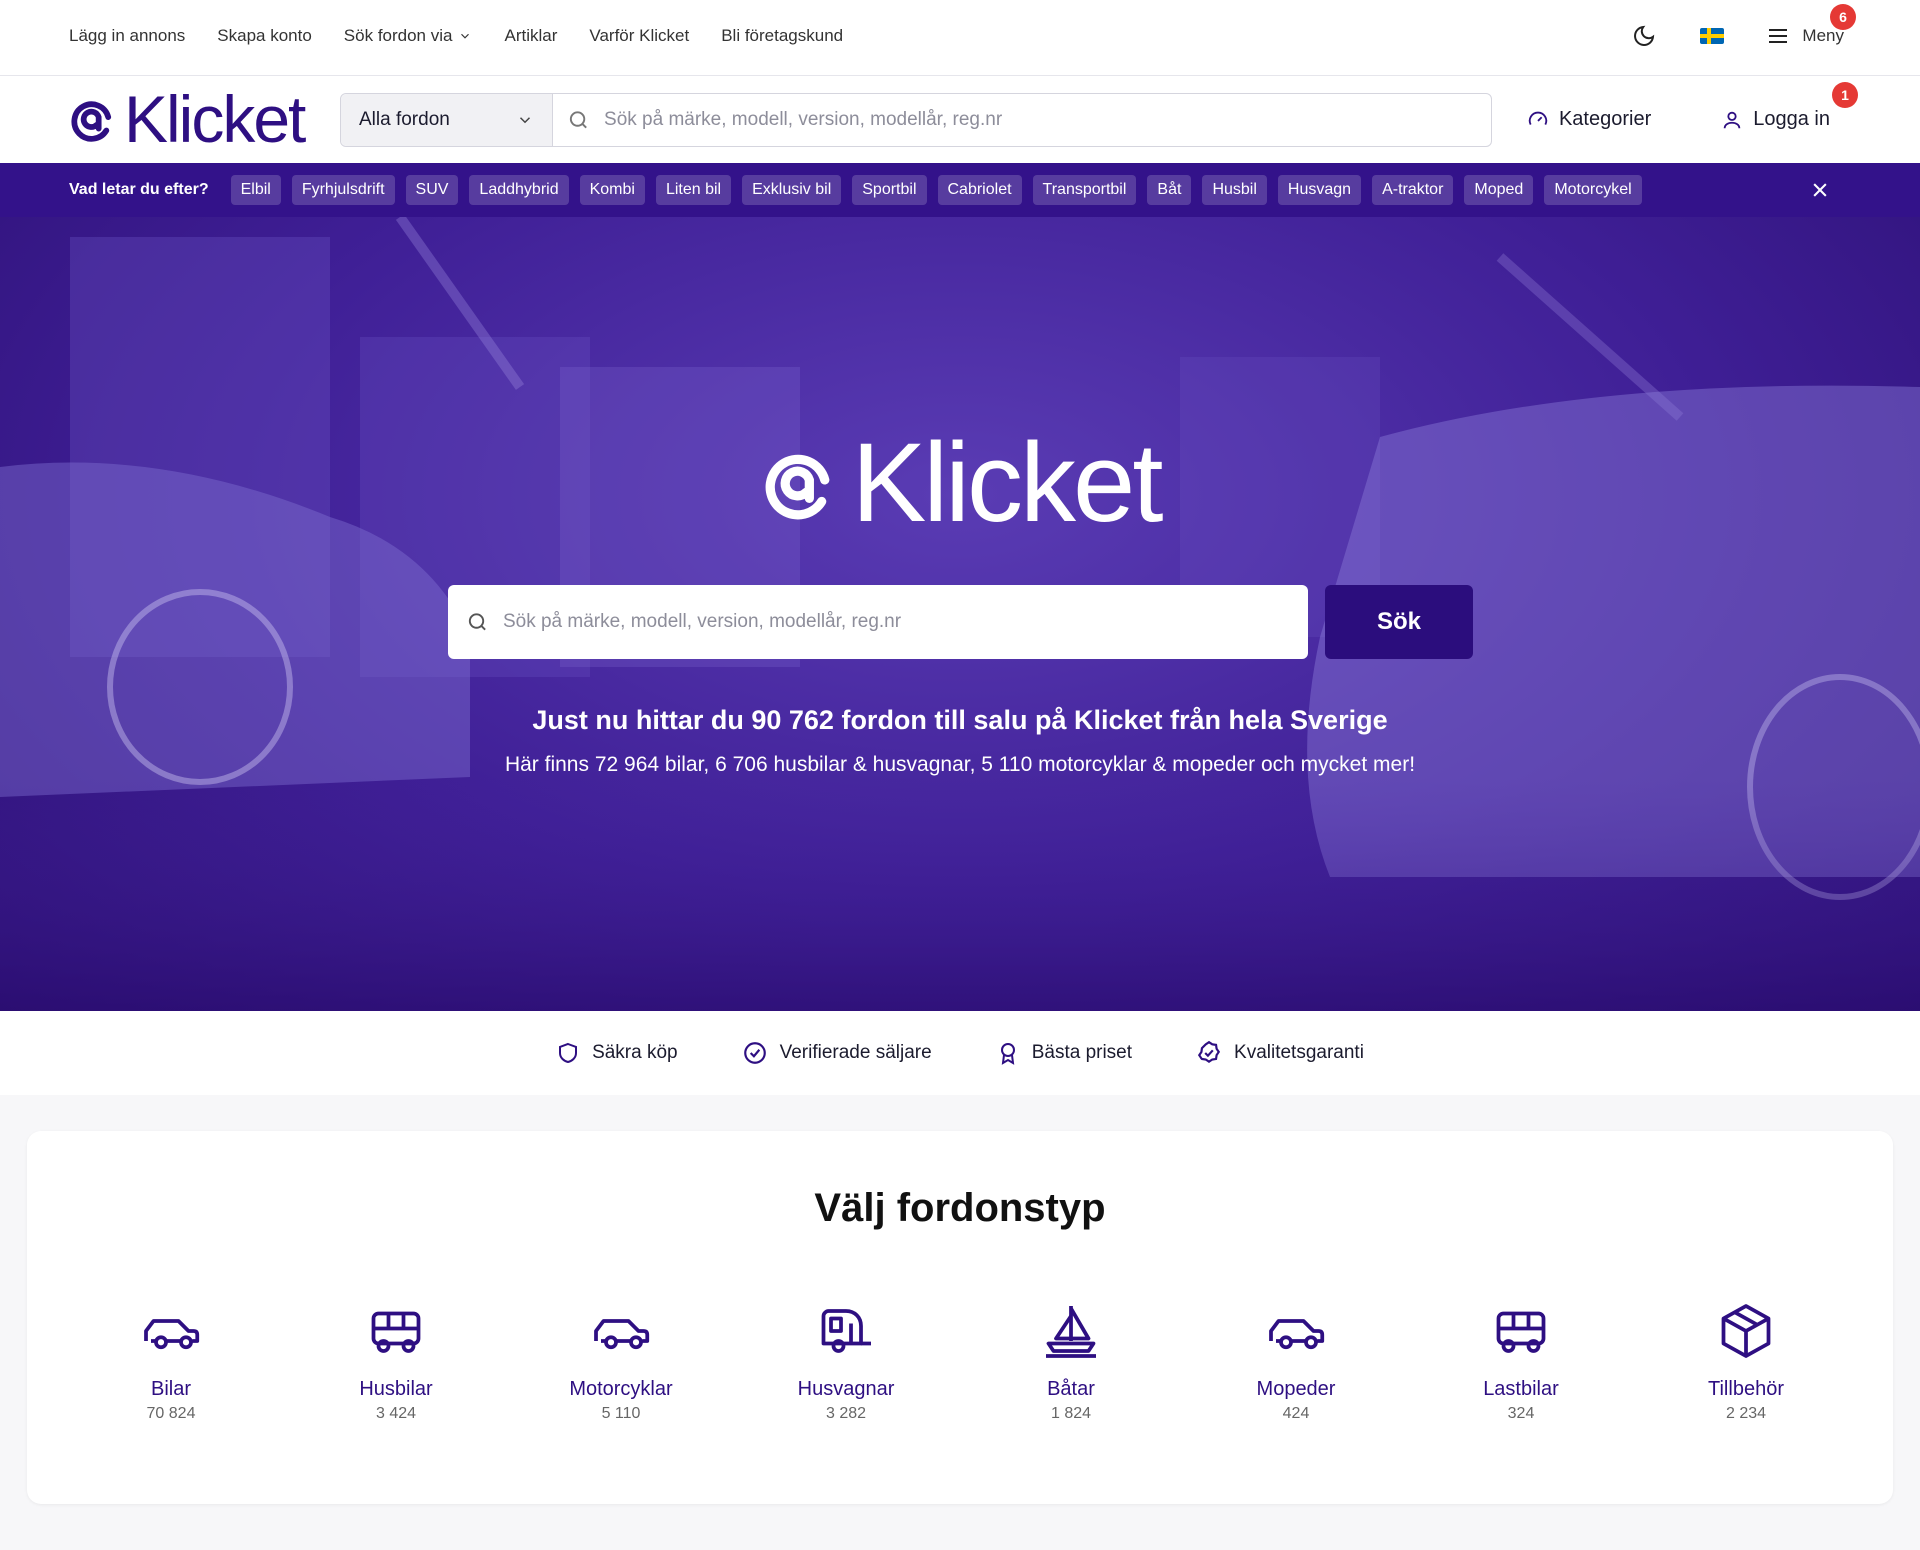 Image resolution: width=1920 pixels, height=1550 pixels. I want to click on vehicle-type-name: Tillbehör, so click(1746, 1389).